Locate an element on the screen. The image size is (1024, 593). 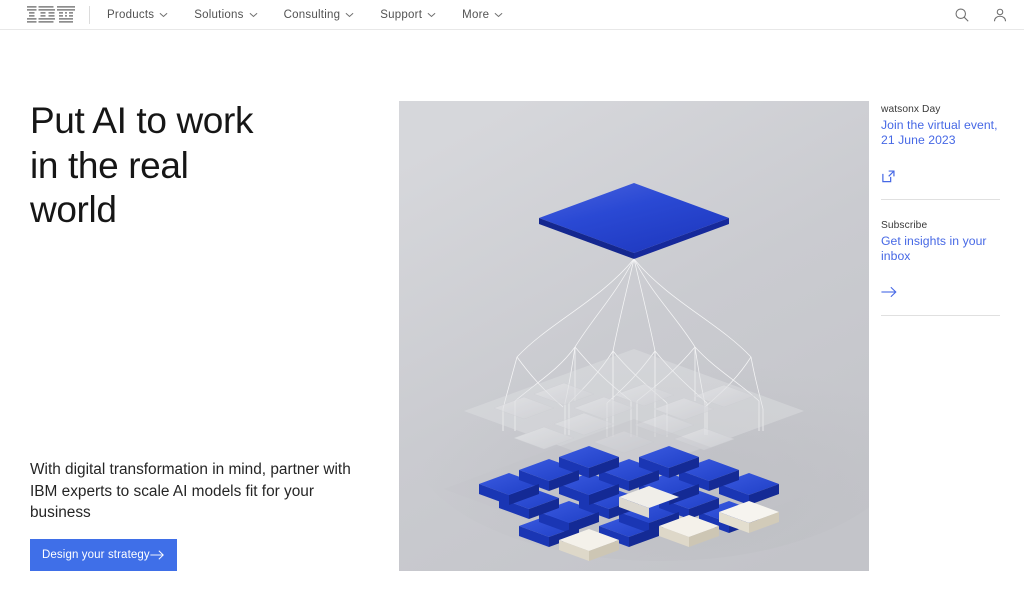
nav-item-solutions: Solutions is located at coordinates (225, 14).